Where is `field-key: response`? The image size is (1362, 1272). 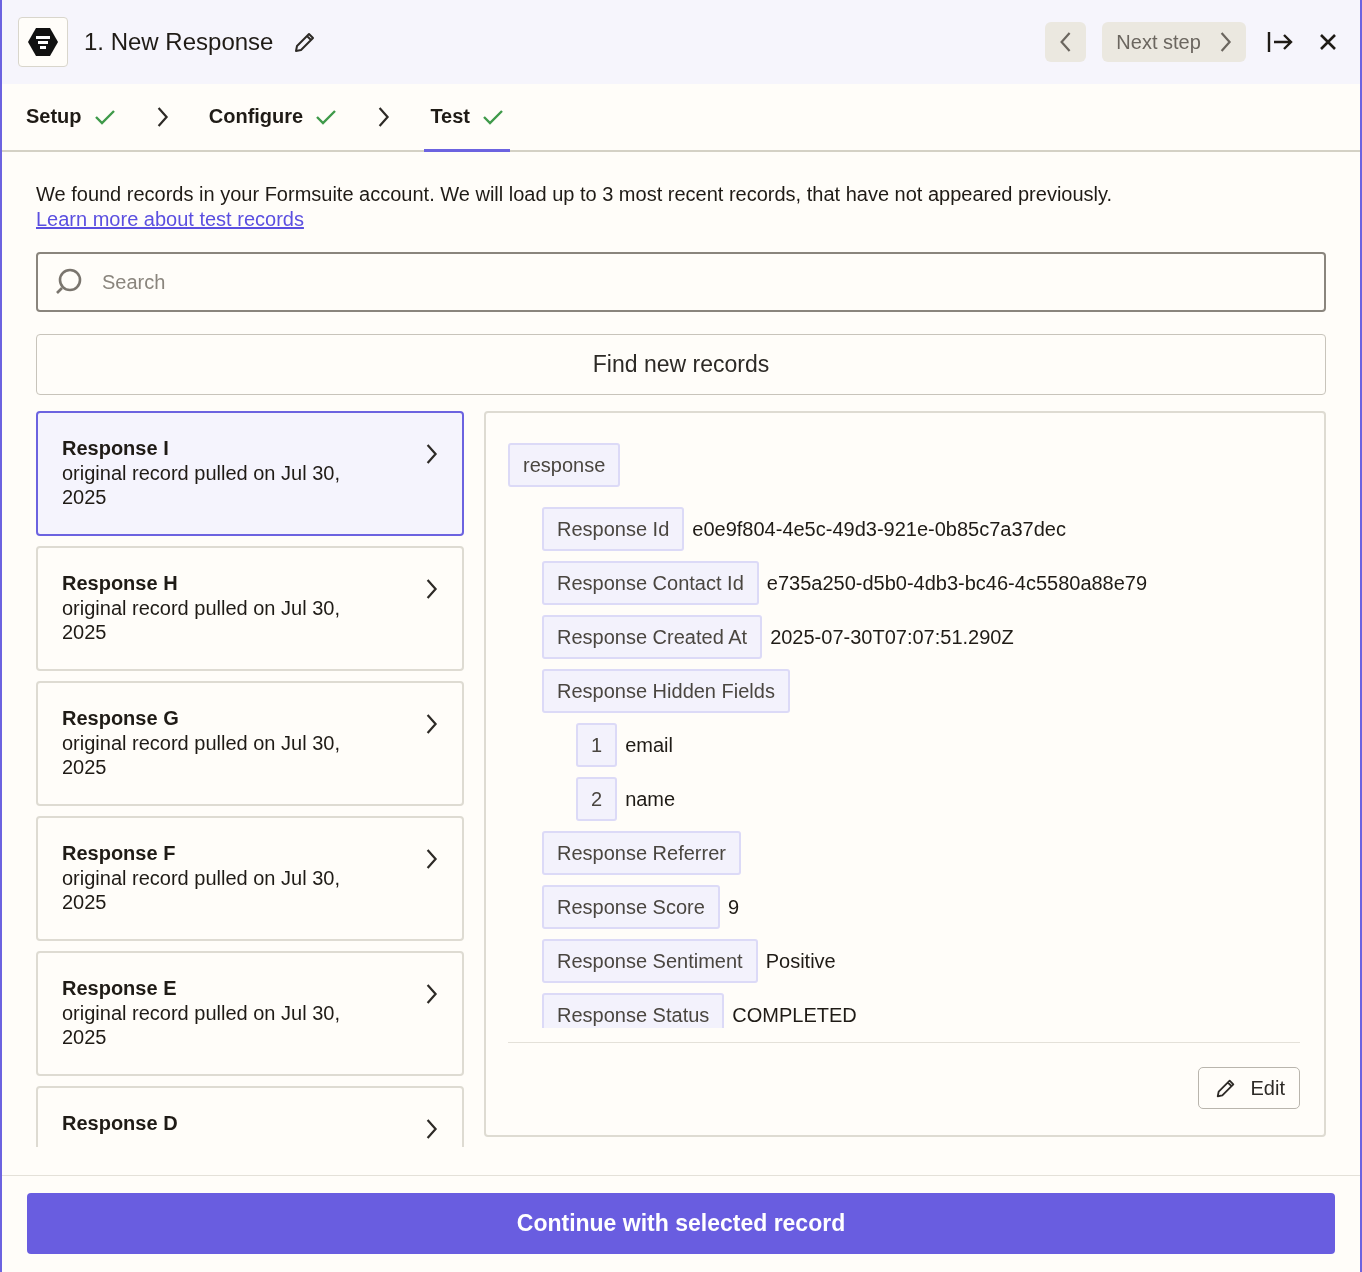
field-key: response is located at coordinates (564, 465).